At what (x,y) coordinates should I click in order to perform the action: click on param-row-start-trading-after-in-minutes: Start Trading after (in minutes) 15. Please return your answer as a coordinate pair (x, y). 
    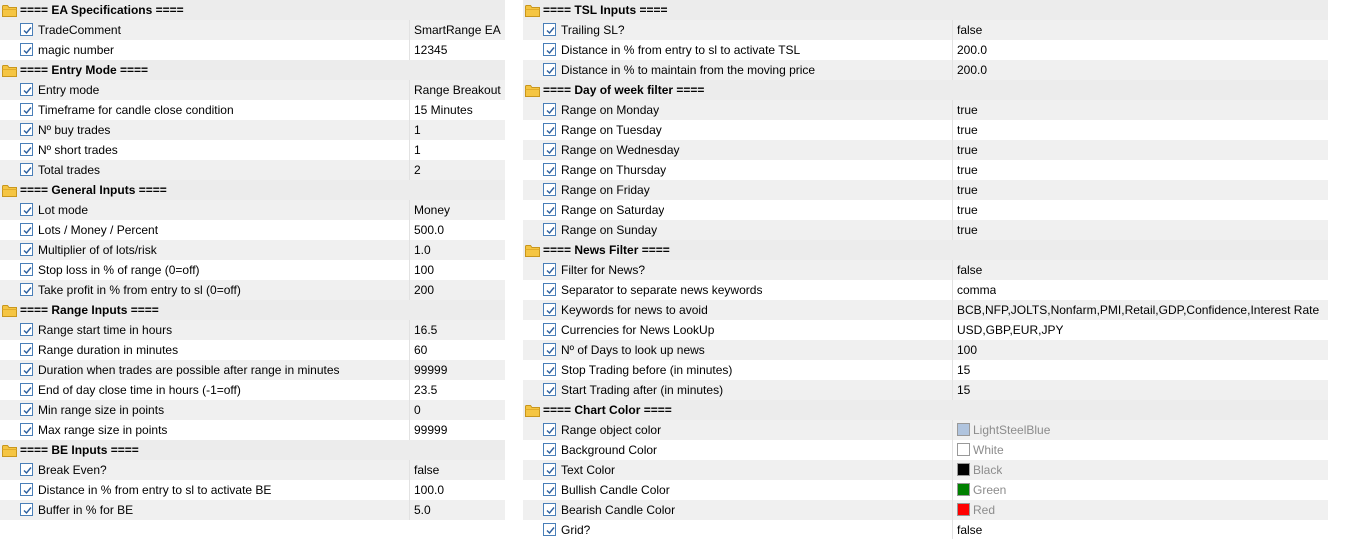
    Looking at the image, I should click on (925, 390).